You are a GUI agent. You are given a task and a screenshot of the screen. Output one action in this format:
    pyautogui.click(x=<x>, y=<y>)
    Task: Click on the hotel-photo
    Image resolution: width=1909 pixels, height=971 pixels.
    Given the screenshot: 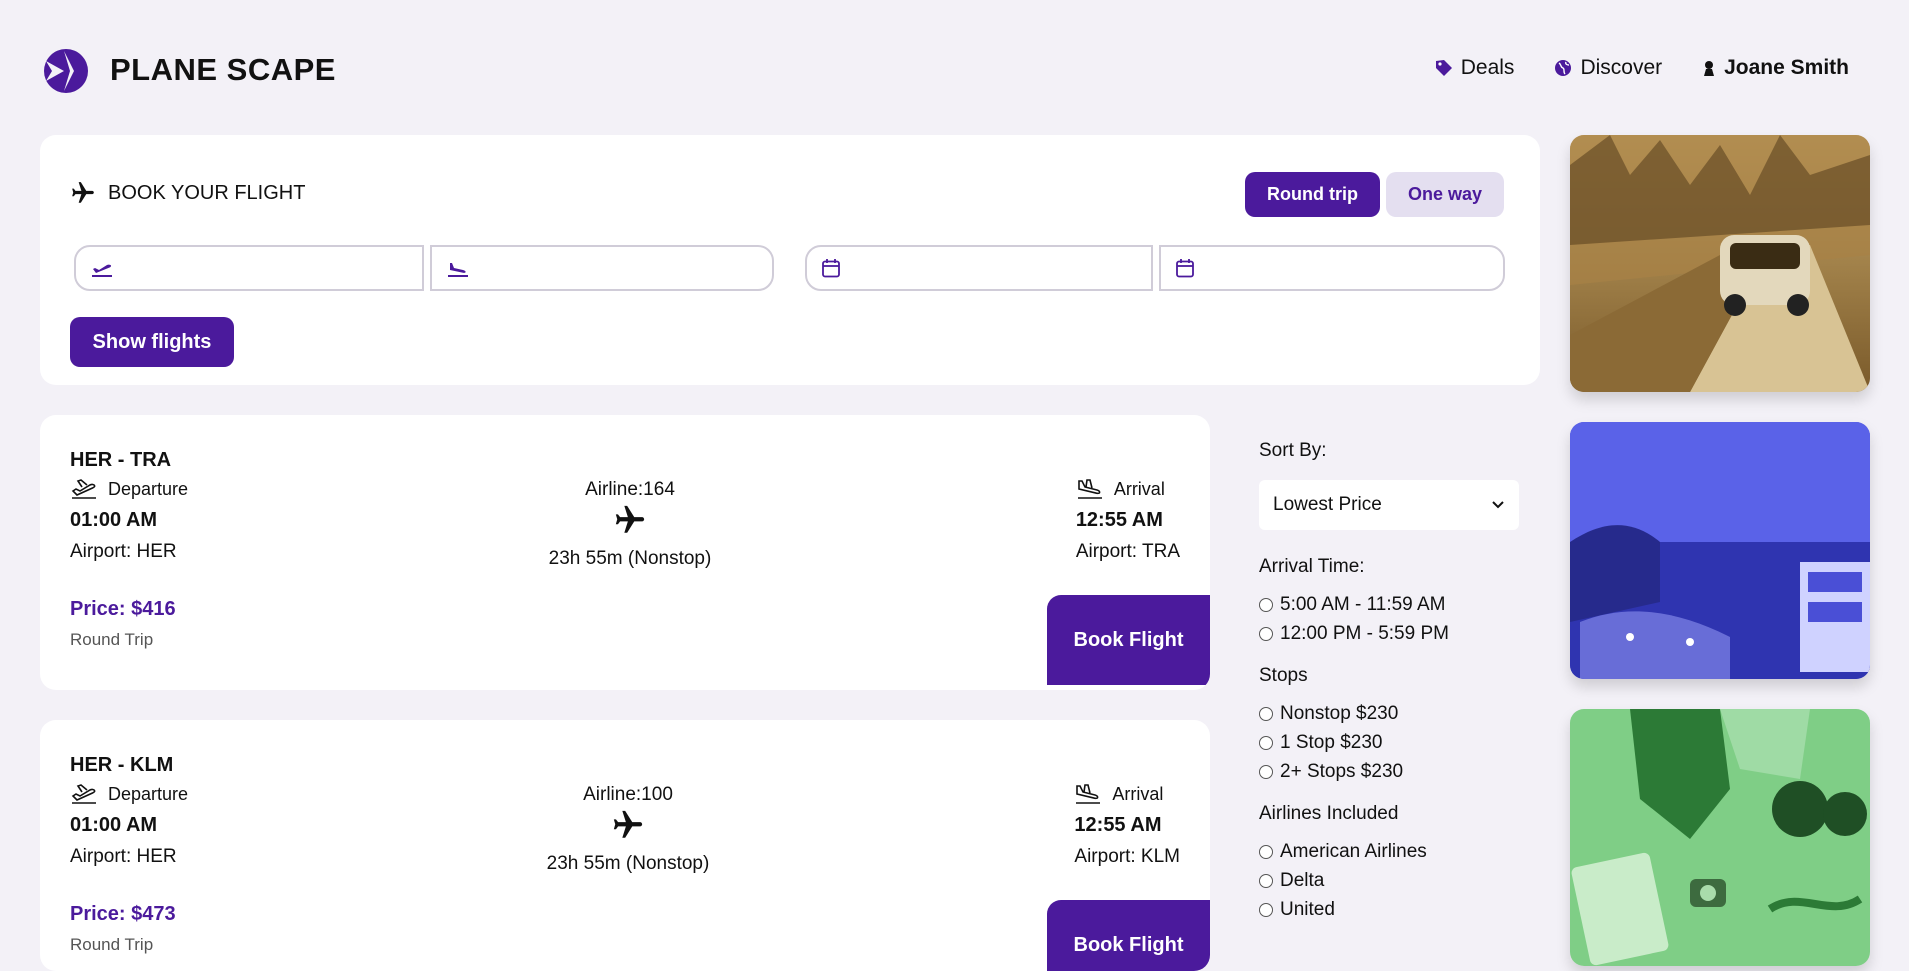 What is the action you would take?
    pyautogui.click(x=1720, y=550)
    